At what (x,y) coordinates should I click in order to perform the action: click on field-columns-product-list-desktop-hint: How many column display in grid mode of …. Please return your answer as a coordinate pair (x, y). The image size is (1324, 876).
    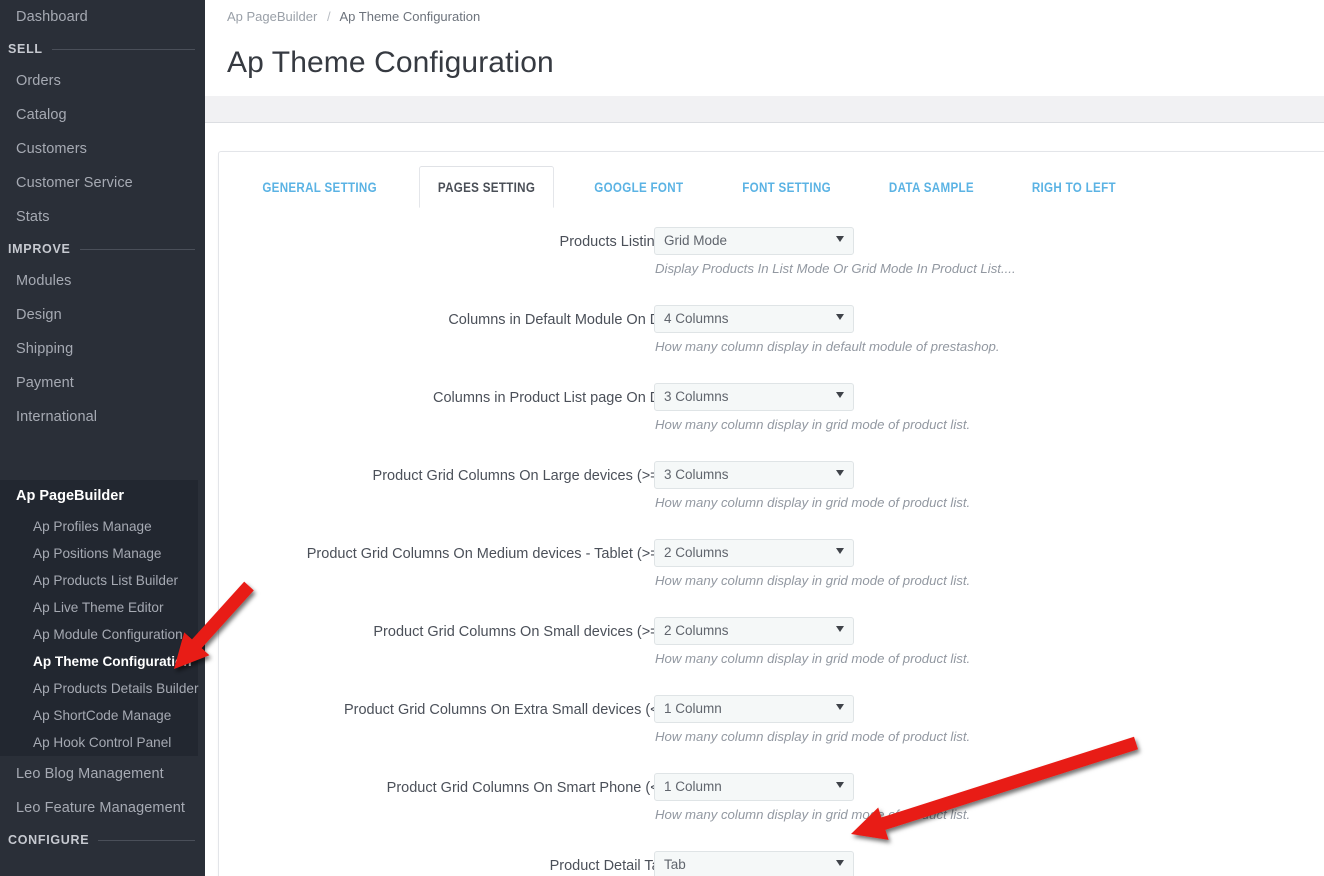
    Looking at the image, I should click on (813, 424).